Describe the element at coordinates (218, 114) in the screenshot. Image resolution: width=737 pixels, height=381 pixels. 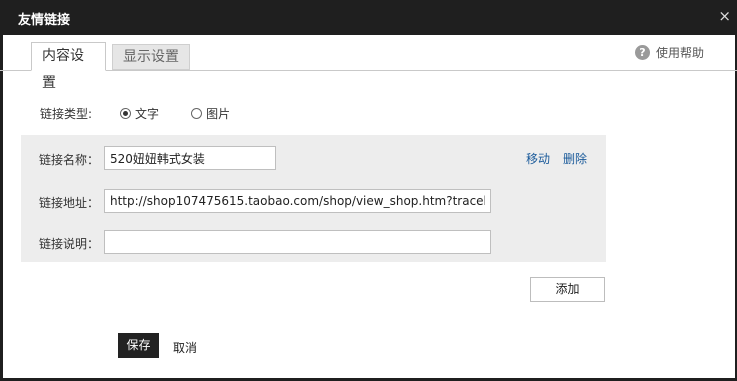
I see `radio-image-label: 图片` at that location.